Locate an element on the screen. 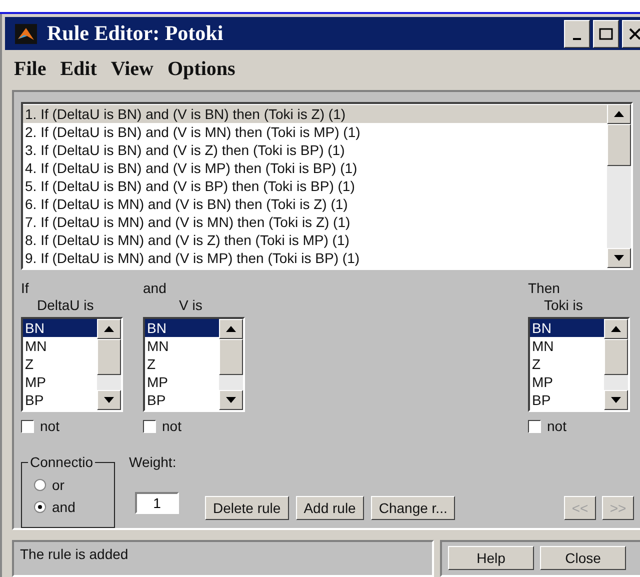 The width and height of the screenshot is (640, 577). rule-item: 8. If (DeltaU is MN) and (V is Z) then (Toki is MP) (1) is located at coordinates (315, 240).